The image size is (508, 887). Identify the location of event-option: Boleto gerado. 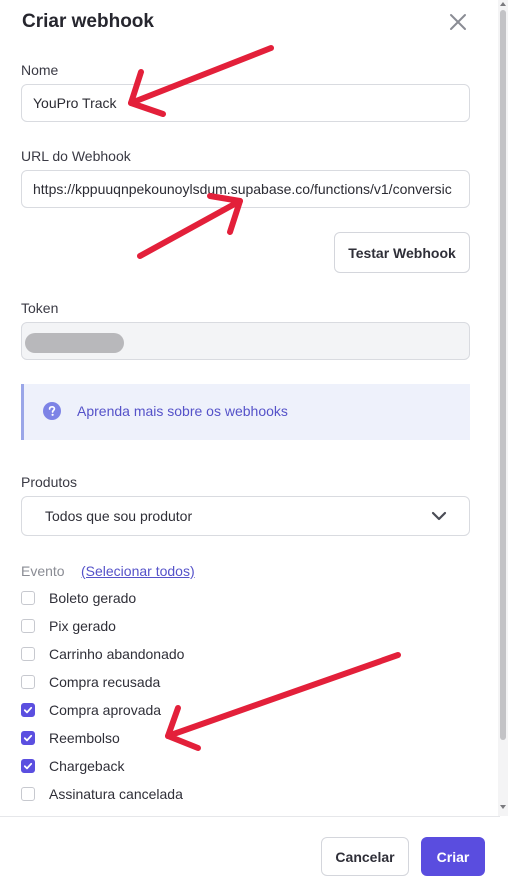
(78, 598).